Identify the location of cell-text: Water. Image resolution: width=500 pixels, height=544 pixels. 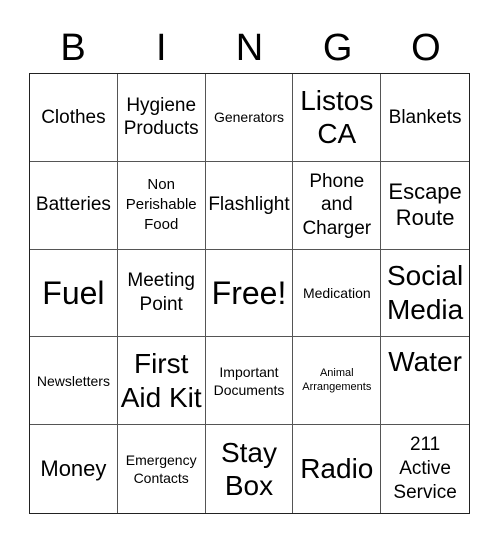
(425, 362).